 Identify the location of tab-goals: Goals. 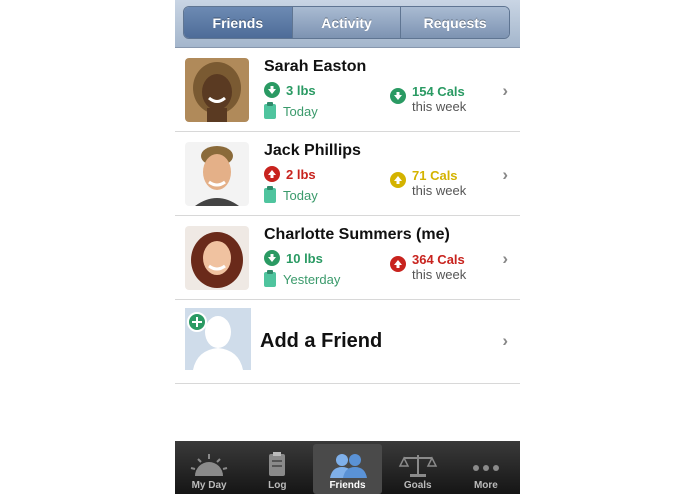
(418, 467).